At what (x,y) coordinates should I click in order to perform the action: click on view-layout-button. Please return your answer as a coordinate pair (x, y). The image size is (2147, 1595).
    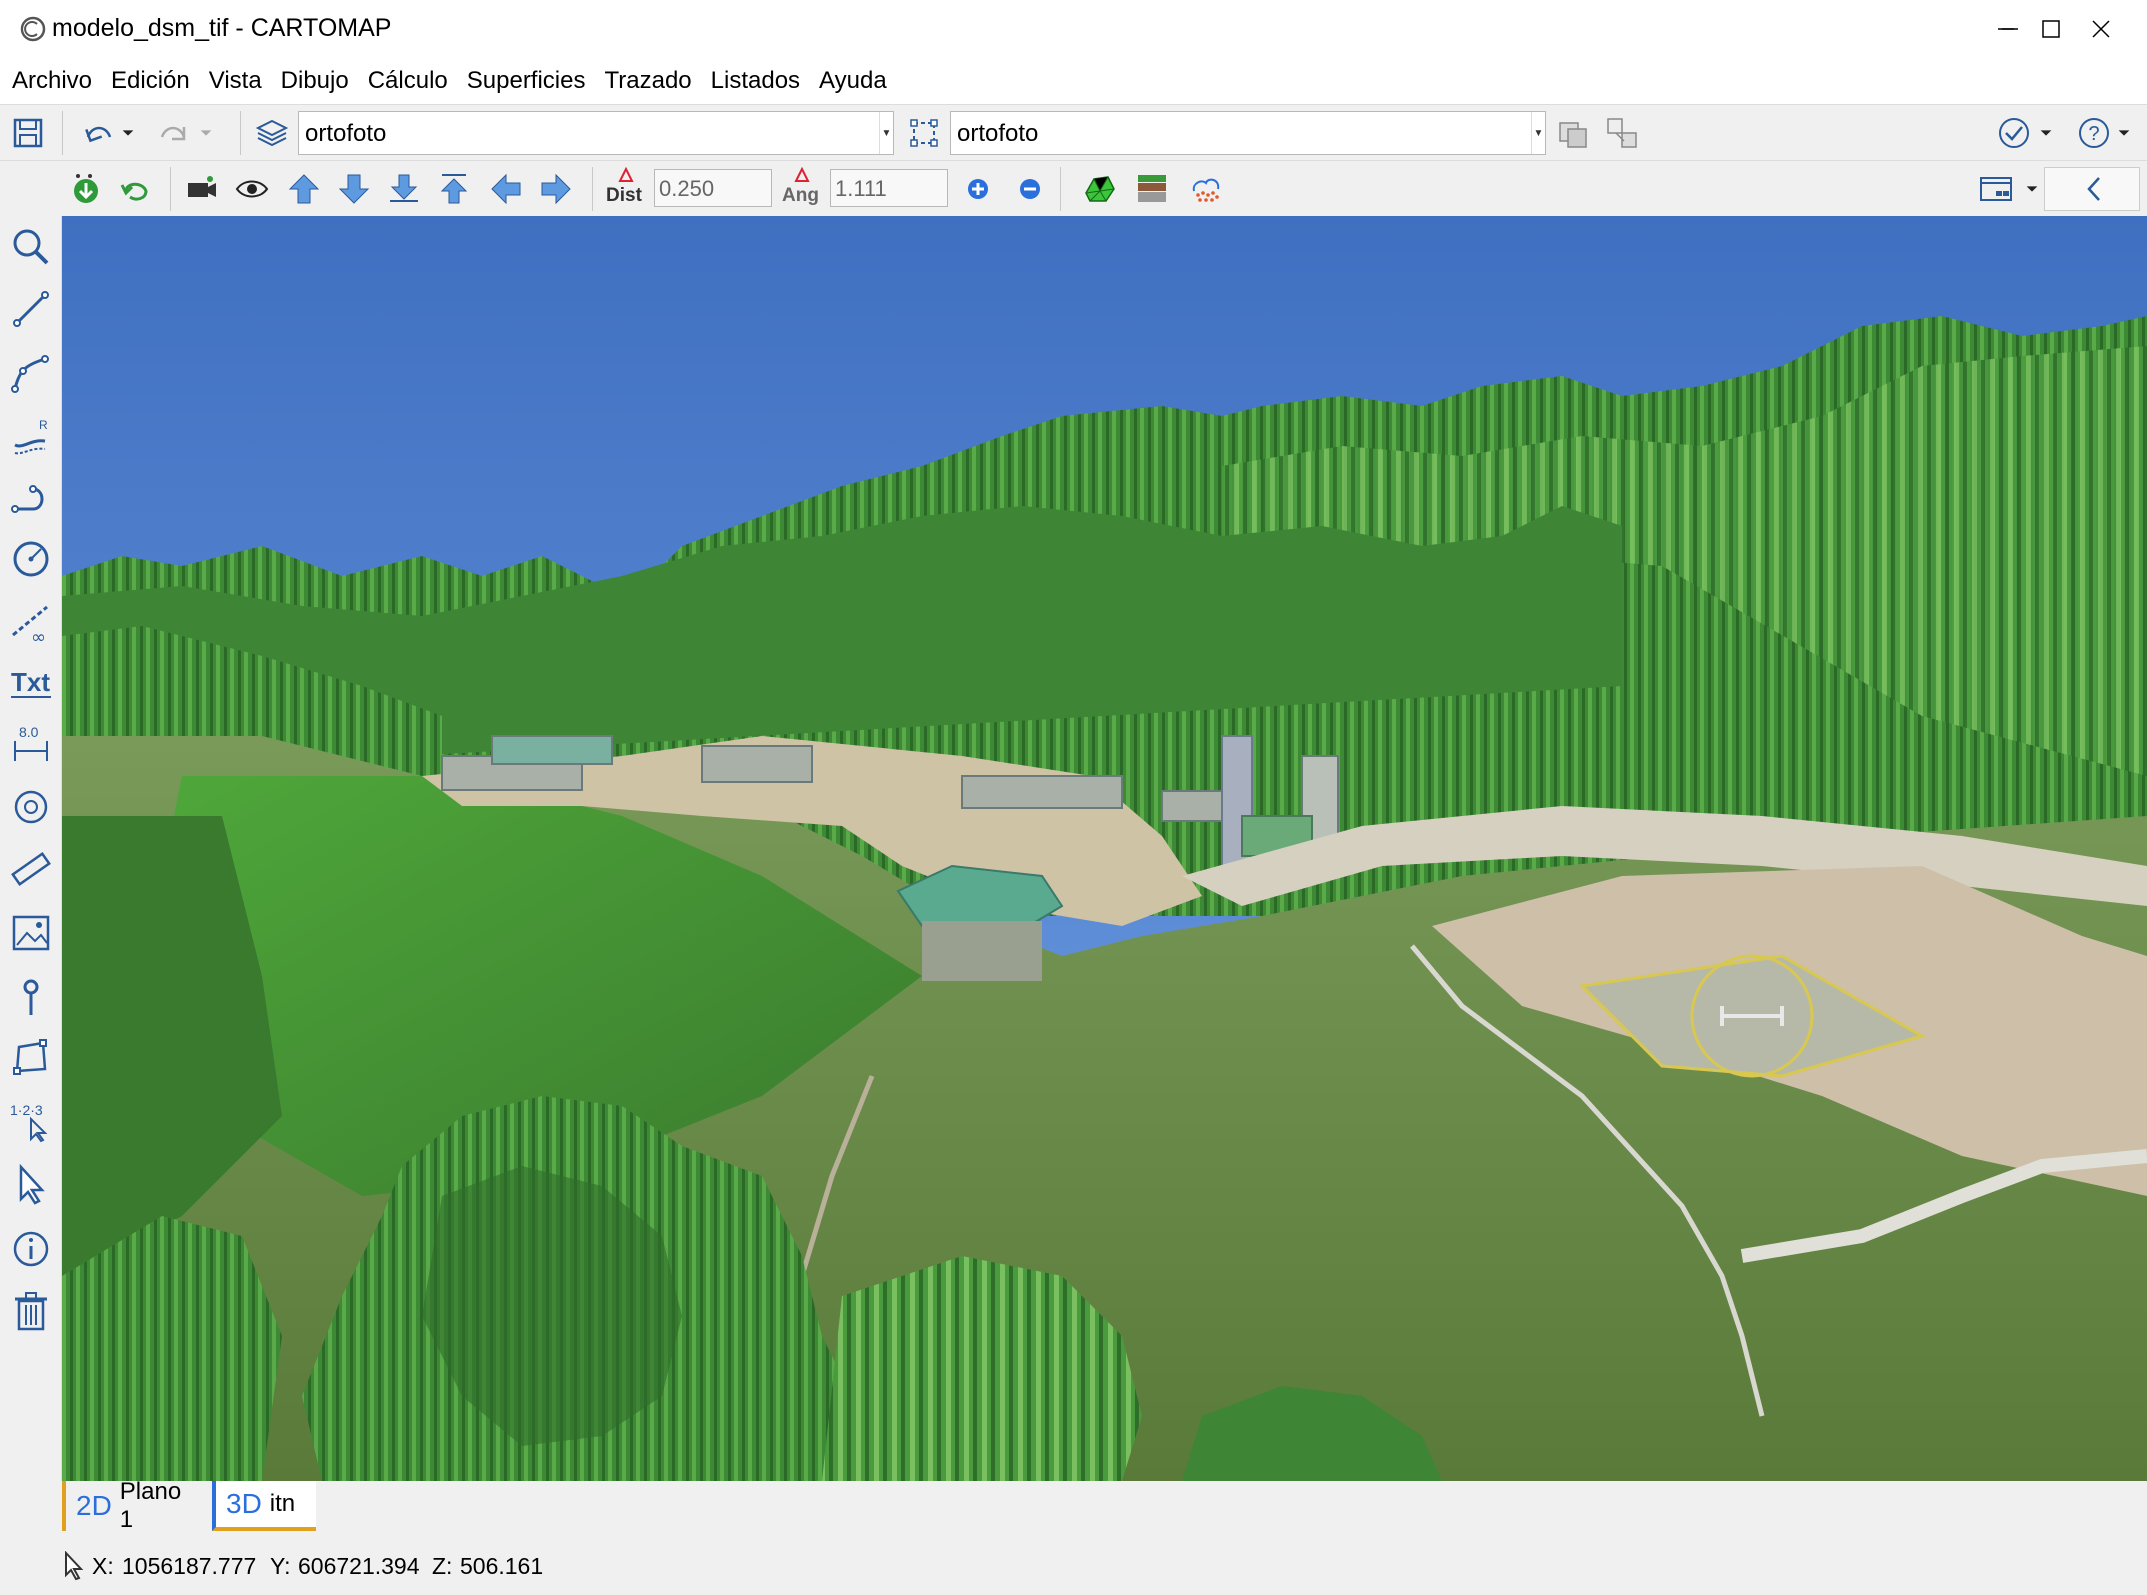
    Looking at the image, I should click on (1996, 189).